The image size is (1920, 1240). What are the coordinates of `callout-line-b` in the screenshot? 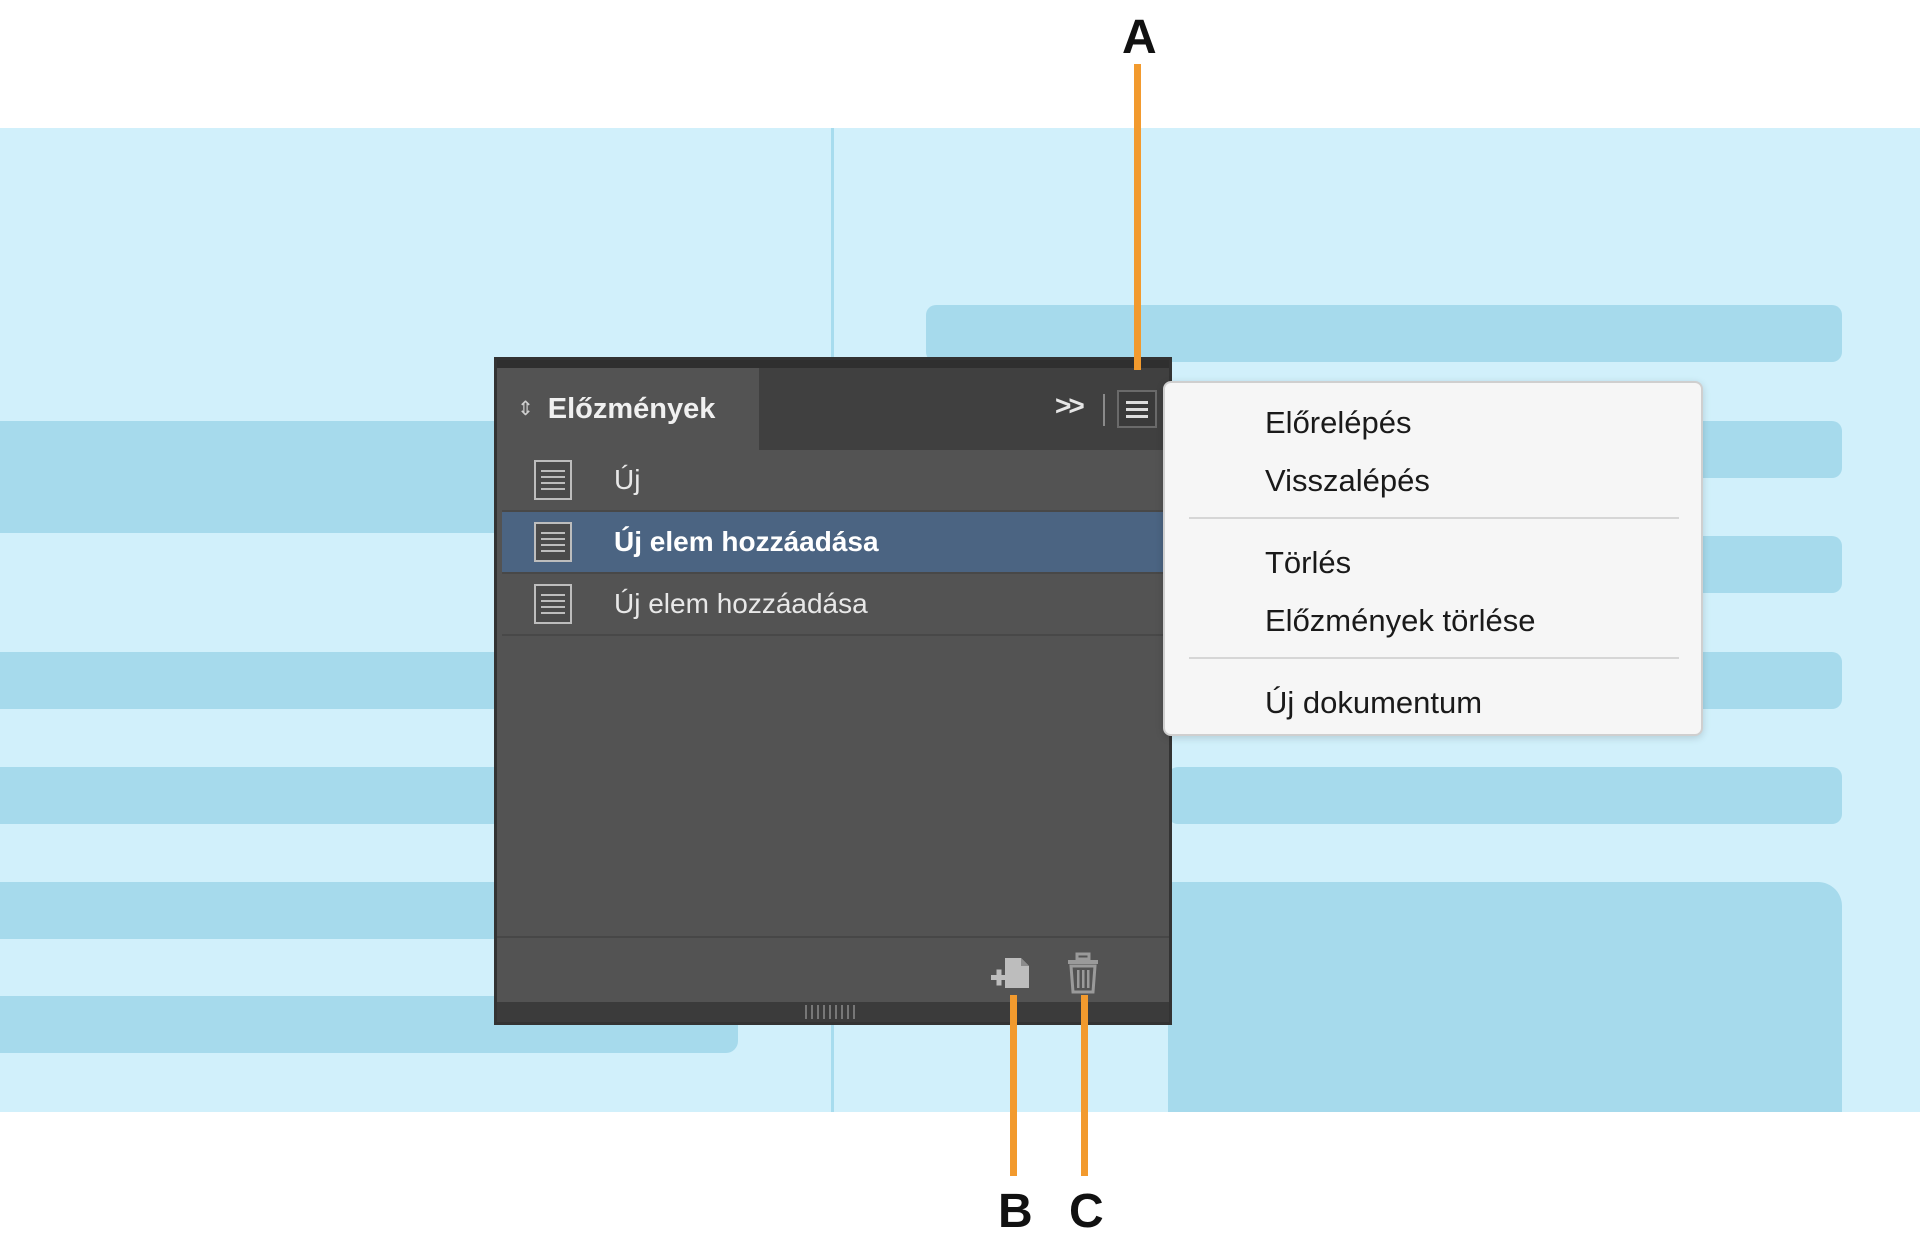 It's located at (1013, 1085).